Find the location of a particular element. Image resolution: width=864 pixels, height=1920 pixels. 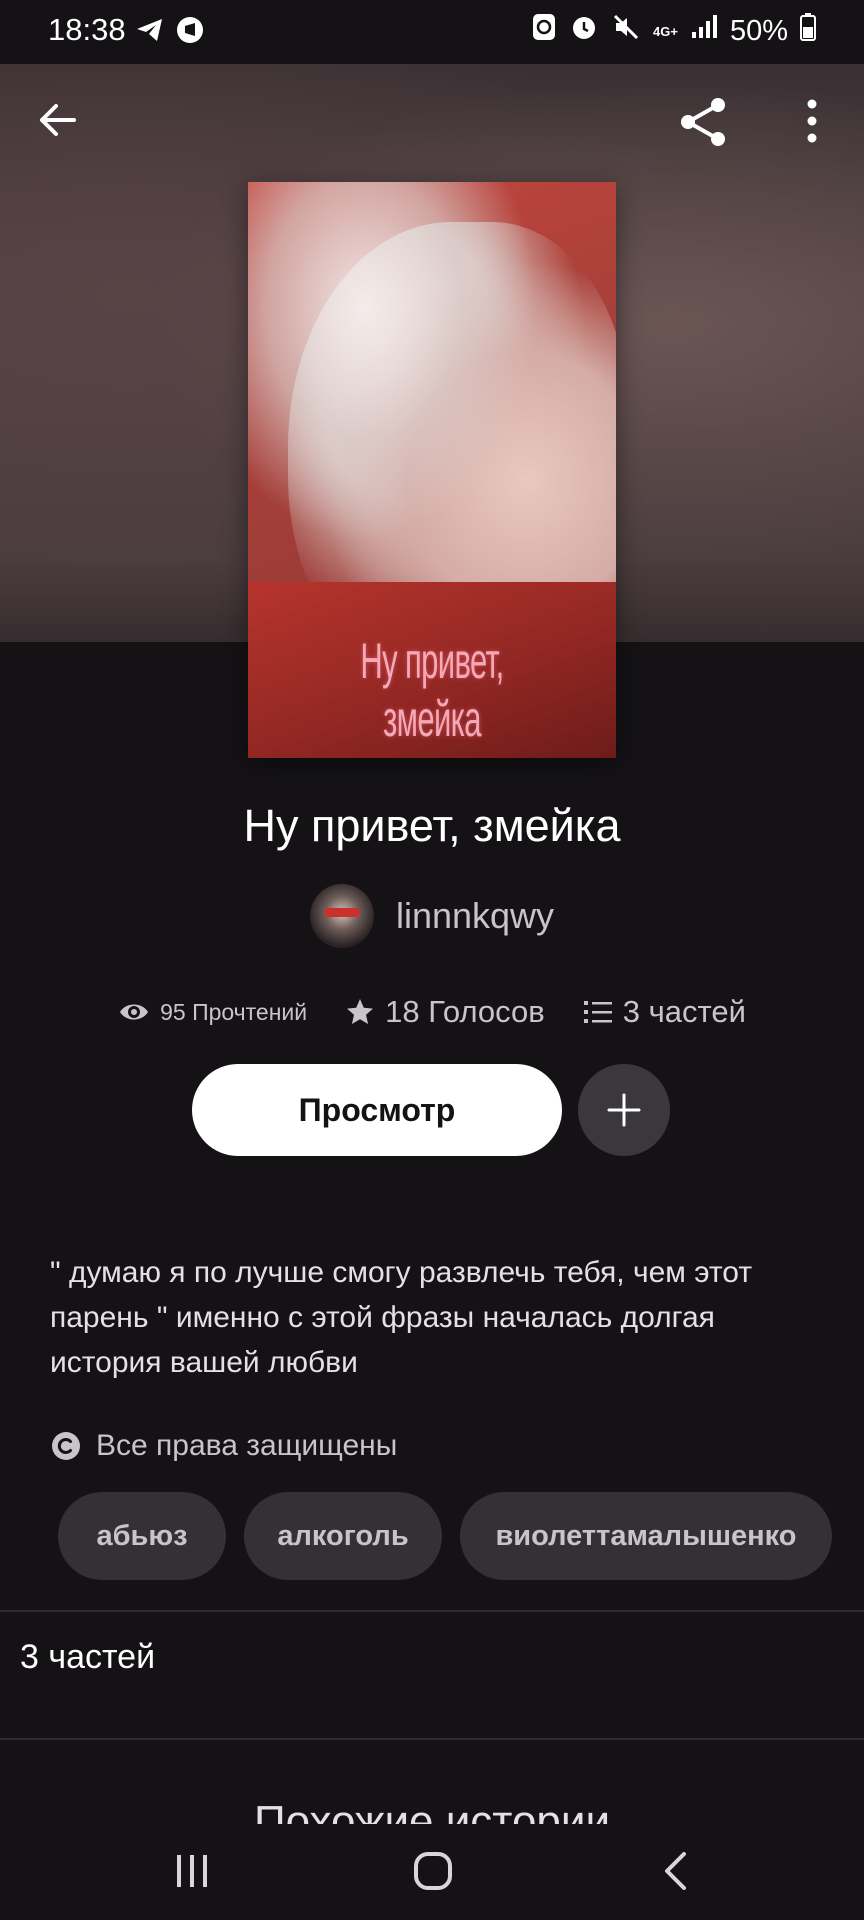

cover-title: Ну привет, змейка is located at coordinates (432, 690).